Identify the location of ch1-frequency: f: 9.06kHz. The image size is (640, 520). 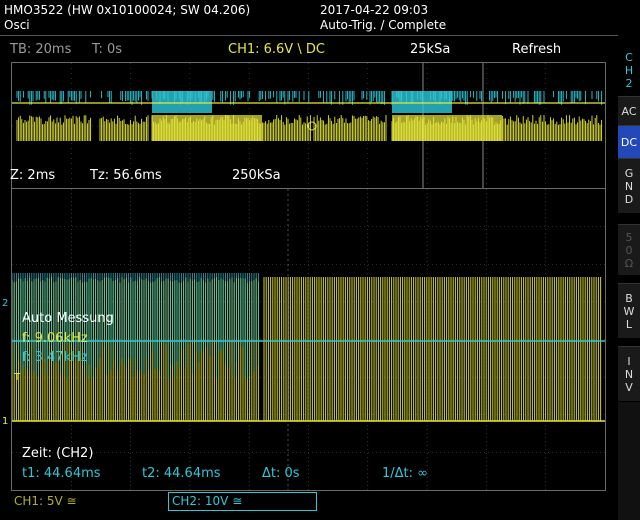
(55, 338).